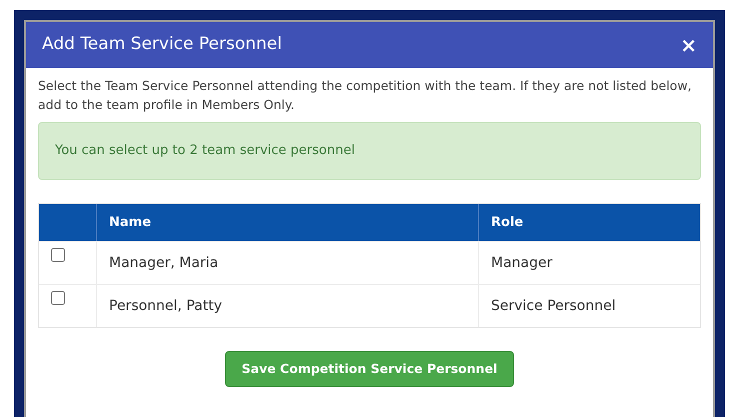 Image resolution: width=732 pixels, height=417 pixels. Describe the element at coordinates (507, 223) in the screenshot. I see `header-cell-text: Role` at that location.